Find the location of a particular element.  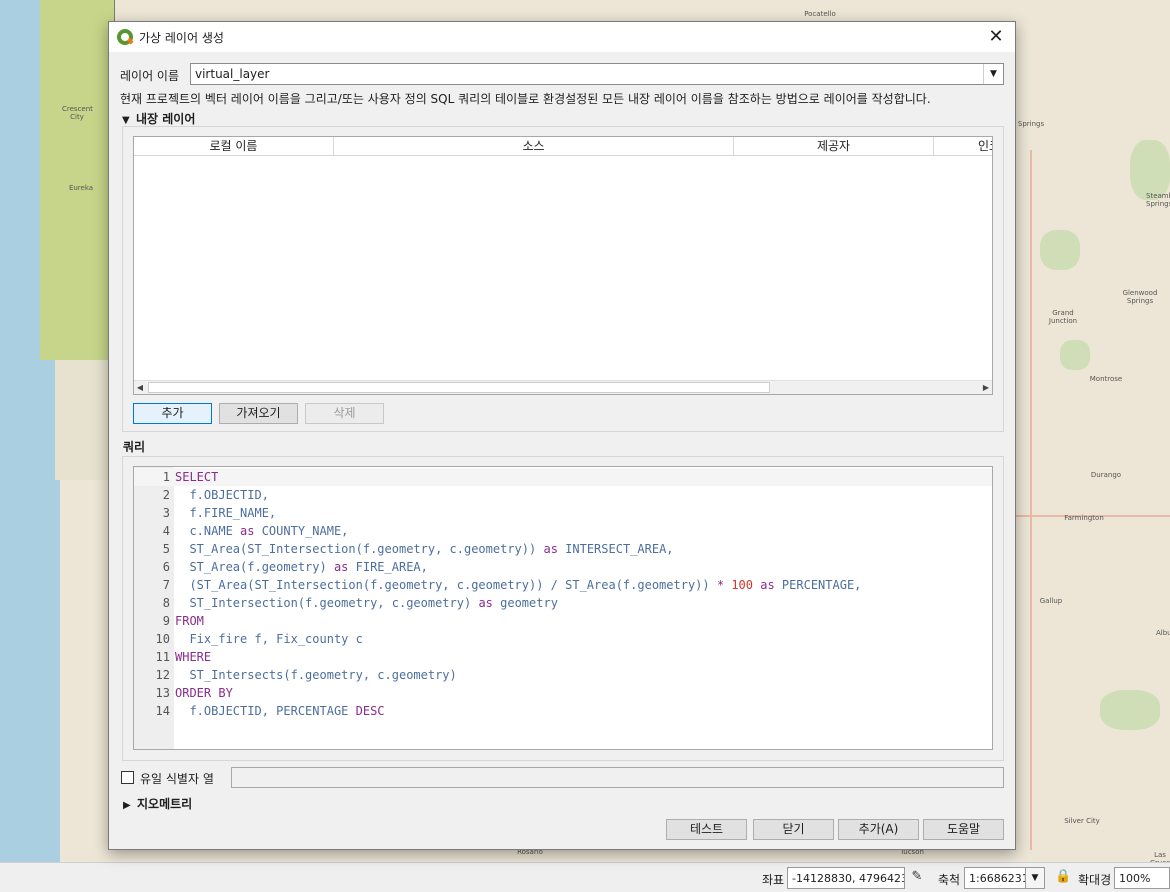

code-text: FROM is located at coordinates (189, 621).